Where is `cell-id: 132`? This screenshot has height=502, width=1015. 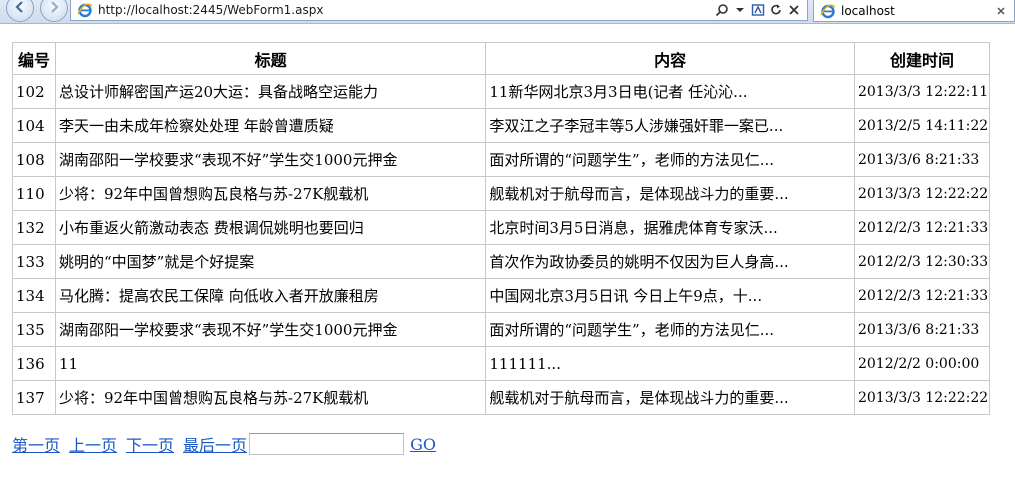 cell-id: 132 is located at coordinates (34, 227).